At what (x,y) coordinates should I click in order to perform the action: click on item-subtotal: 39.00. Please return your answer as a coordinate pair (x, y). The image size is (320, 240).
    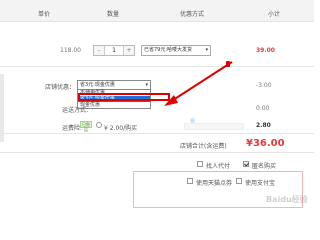
    Looking at the image, I should click on (265, 50).